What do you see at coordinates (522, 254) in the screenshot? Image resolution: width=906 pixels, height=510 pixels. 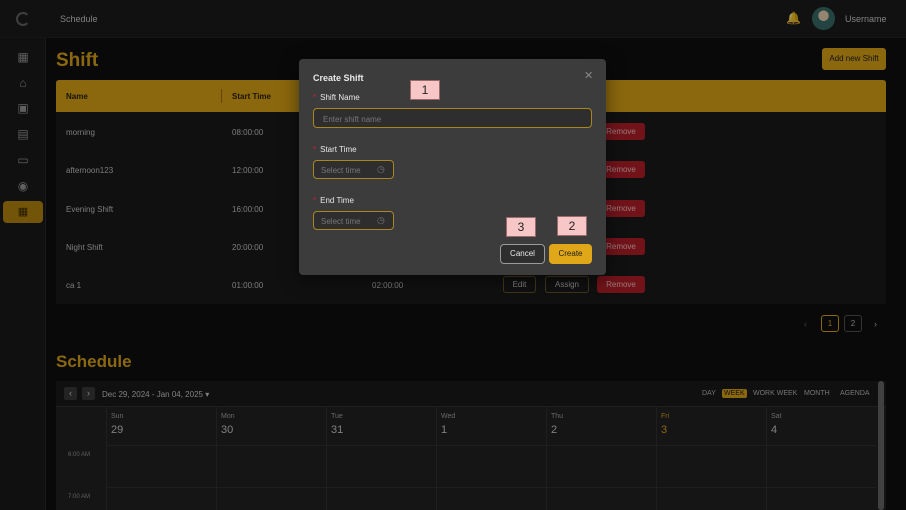 I see `cancel-button: Cancel` at bounding box center [522, 254].